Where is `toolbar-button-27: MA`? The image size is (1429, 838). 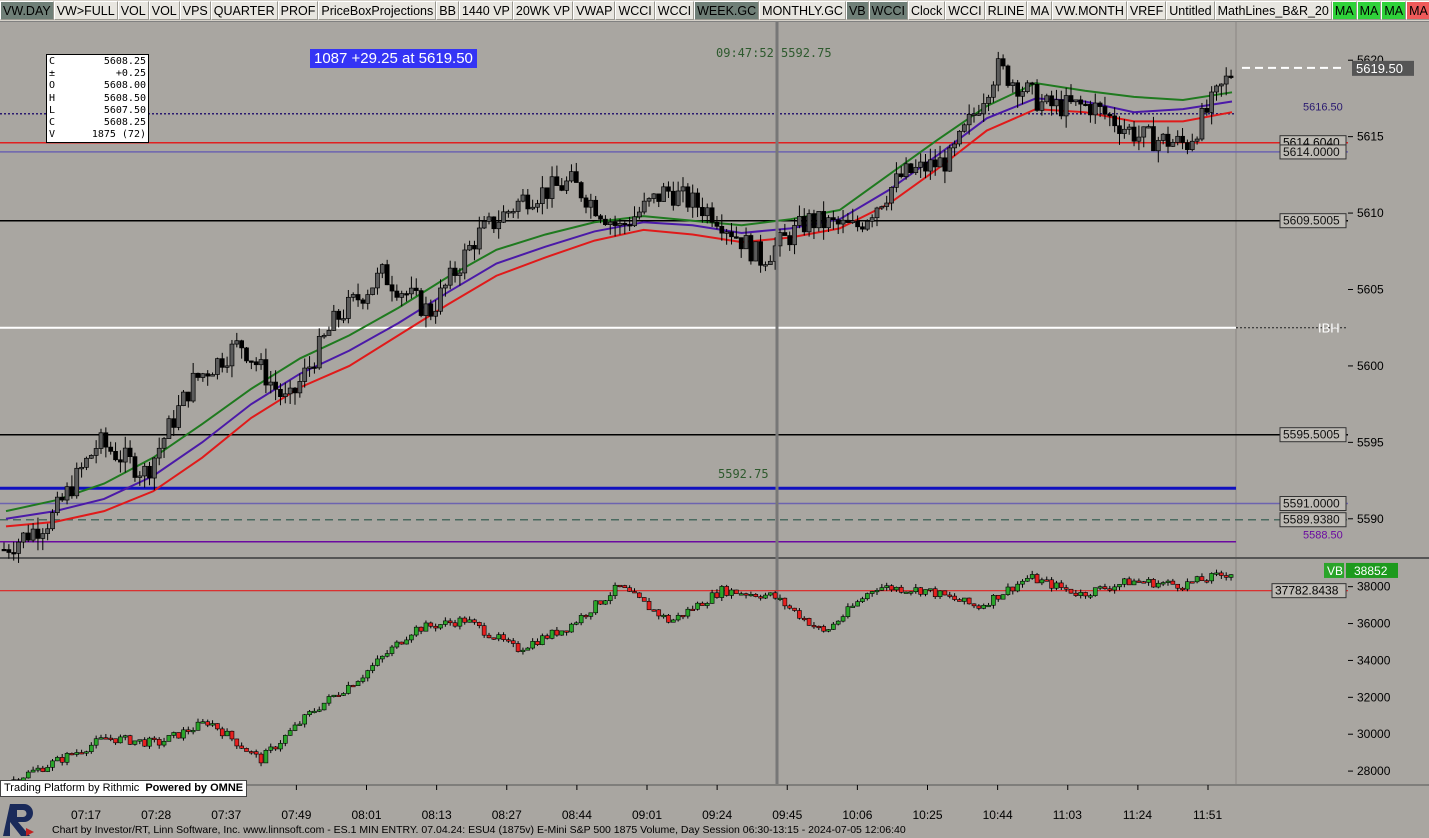 toolbar-button-27: MA is located at coordinates (1369, 10).